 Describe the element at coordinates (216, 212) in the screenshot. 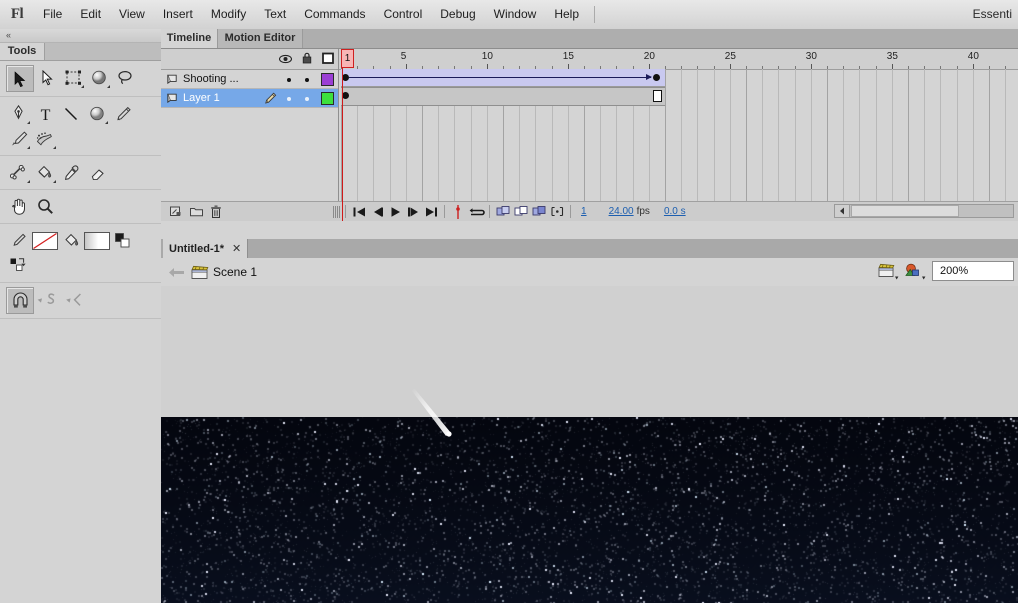

I see `delete-layer-button` at that location.